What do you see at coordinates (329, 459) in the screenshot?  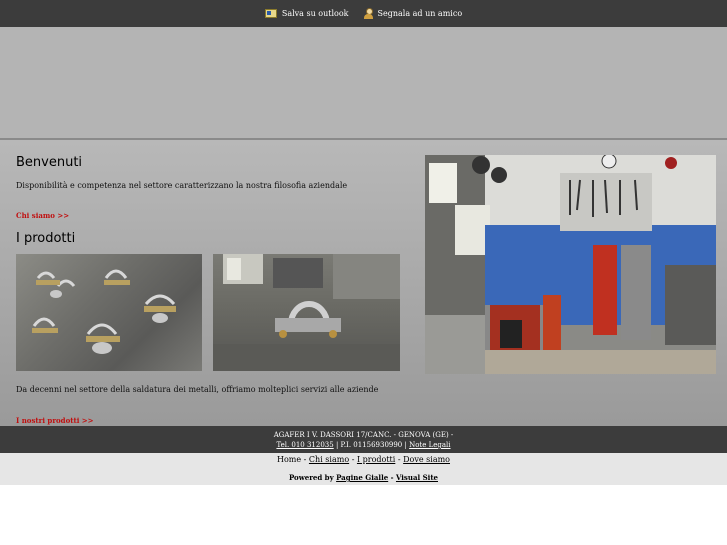 I see `nav-chi-siamo: Chi siamo` at bounding box center [329, 459].